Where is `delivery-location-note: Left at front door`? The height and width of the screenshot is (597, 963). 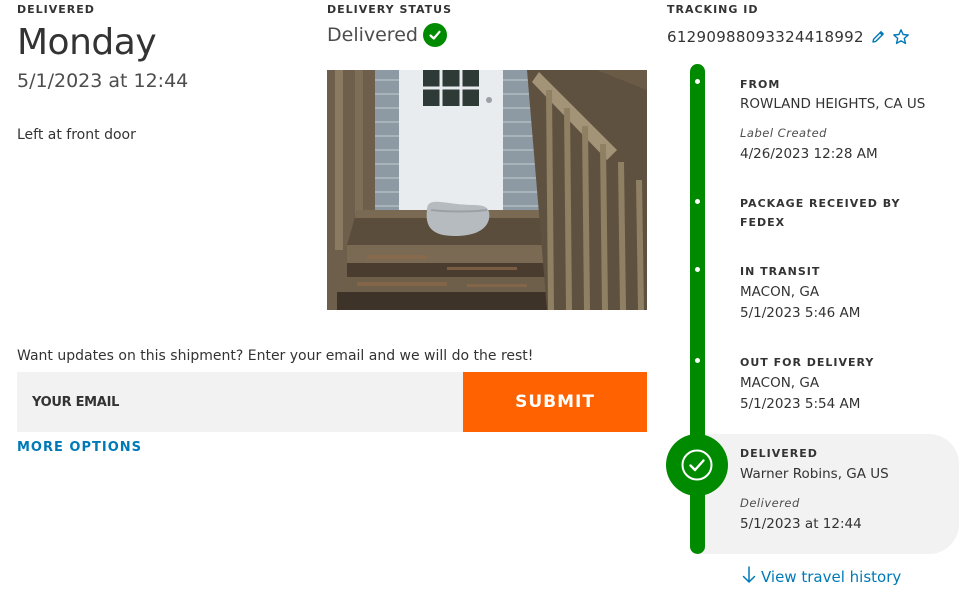
delivery-location-note: Left at front door is located at coordinates (76, 135).